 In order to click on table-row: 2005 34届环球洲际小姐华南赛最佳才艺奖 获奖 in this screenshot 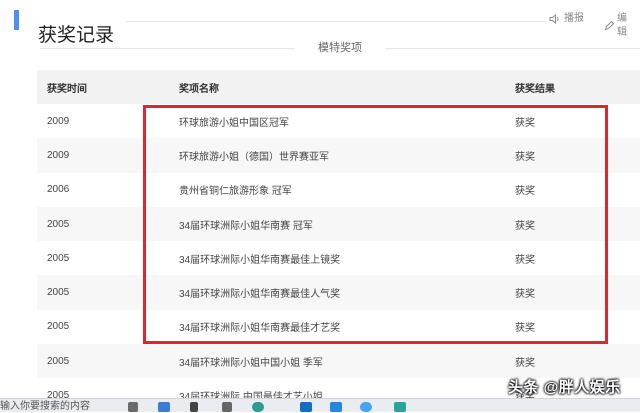, I will do `click(338, 327)`.